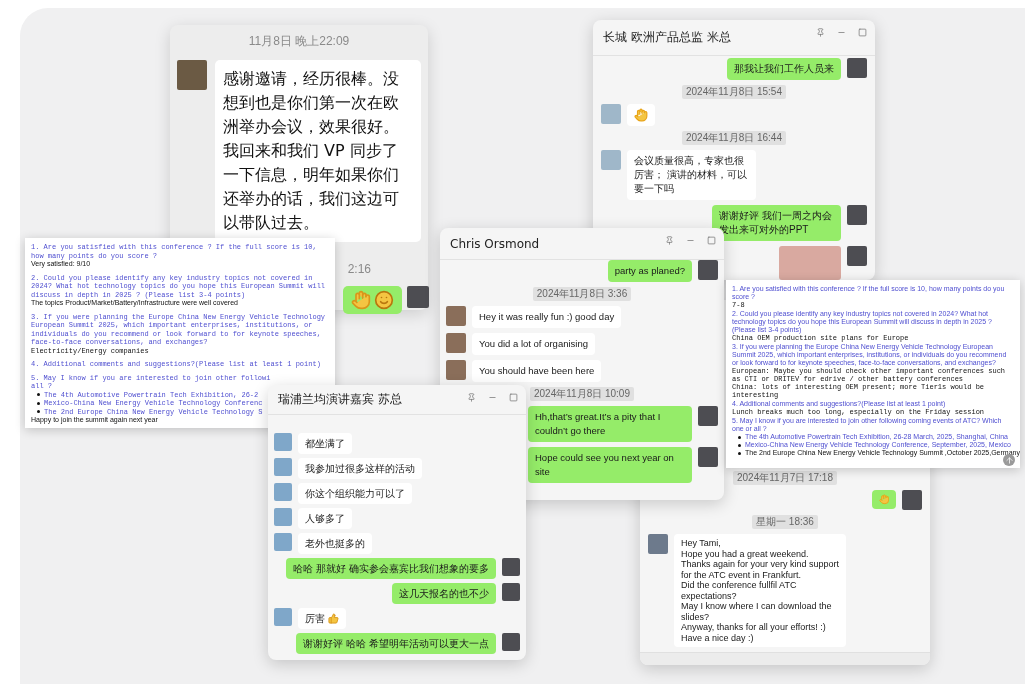  I want to click on received-message: 老外也挺多的, so click(335, 543).